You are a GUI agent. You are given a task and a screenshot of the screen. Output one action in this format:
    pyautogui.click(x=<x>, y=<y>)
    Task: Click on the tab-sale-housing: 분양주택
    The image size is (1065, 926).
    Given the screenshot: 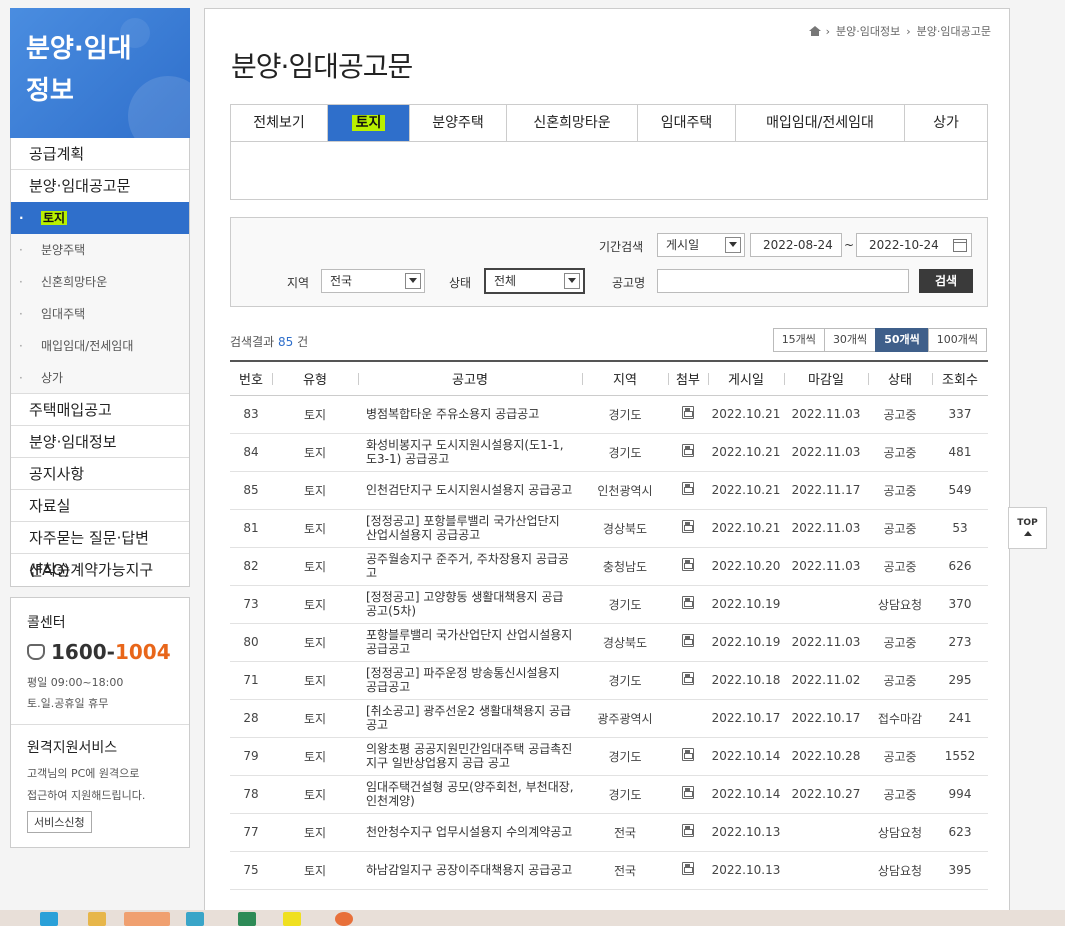 What is the action you would take?
    pyautogui.click(x=458, y=123)
    